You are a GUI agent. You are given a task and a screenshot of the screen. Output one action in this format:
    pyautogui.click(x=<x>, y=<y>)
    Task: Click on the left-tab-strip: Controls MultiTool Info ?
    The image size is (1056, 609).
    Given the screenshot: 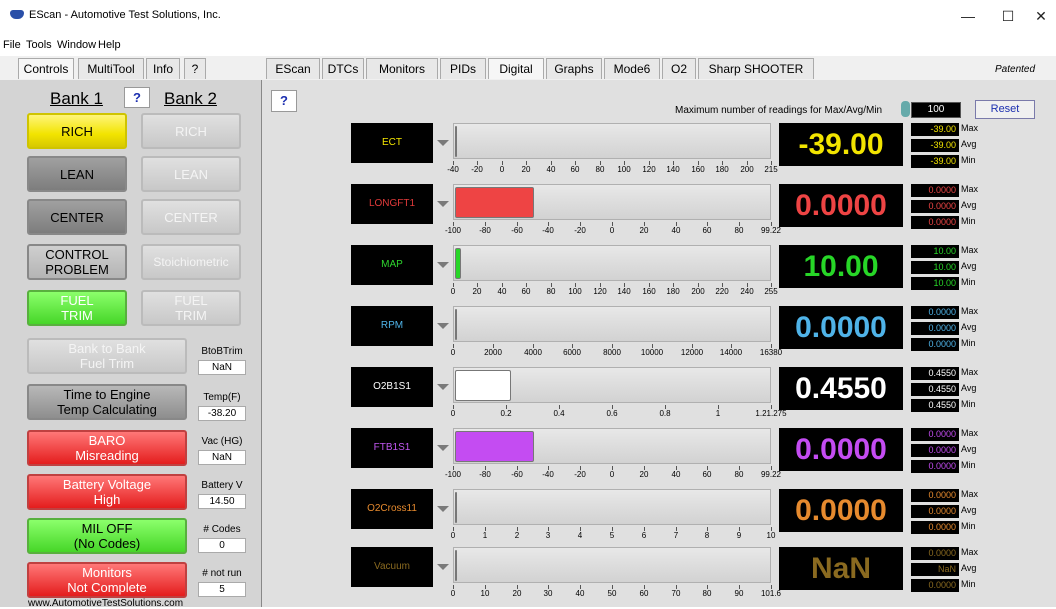 What is the action you would take?
    pyautogui.click(x=131, y=68)
    